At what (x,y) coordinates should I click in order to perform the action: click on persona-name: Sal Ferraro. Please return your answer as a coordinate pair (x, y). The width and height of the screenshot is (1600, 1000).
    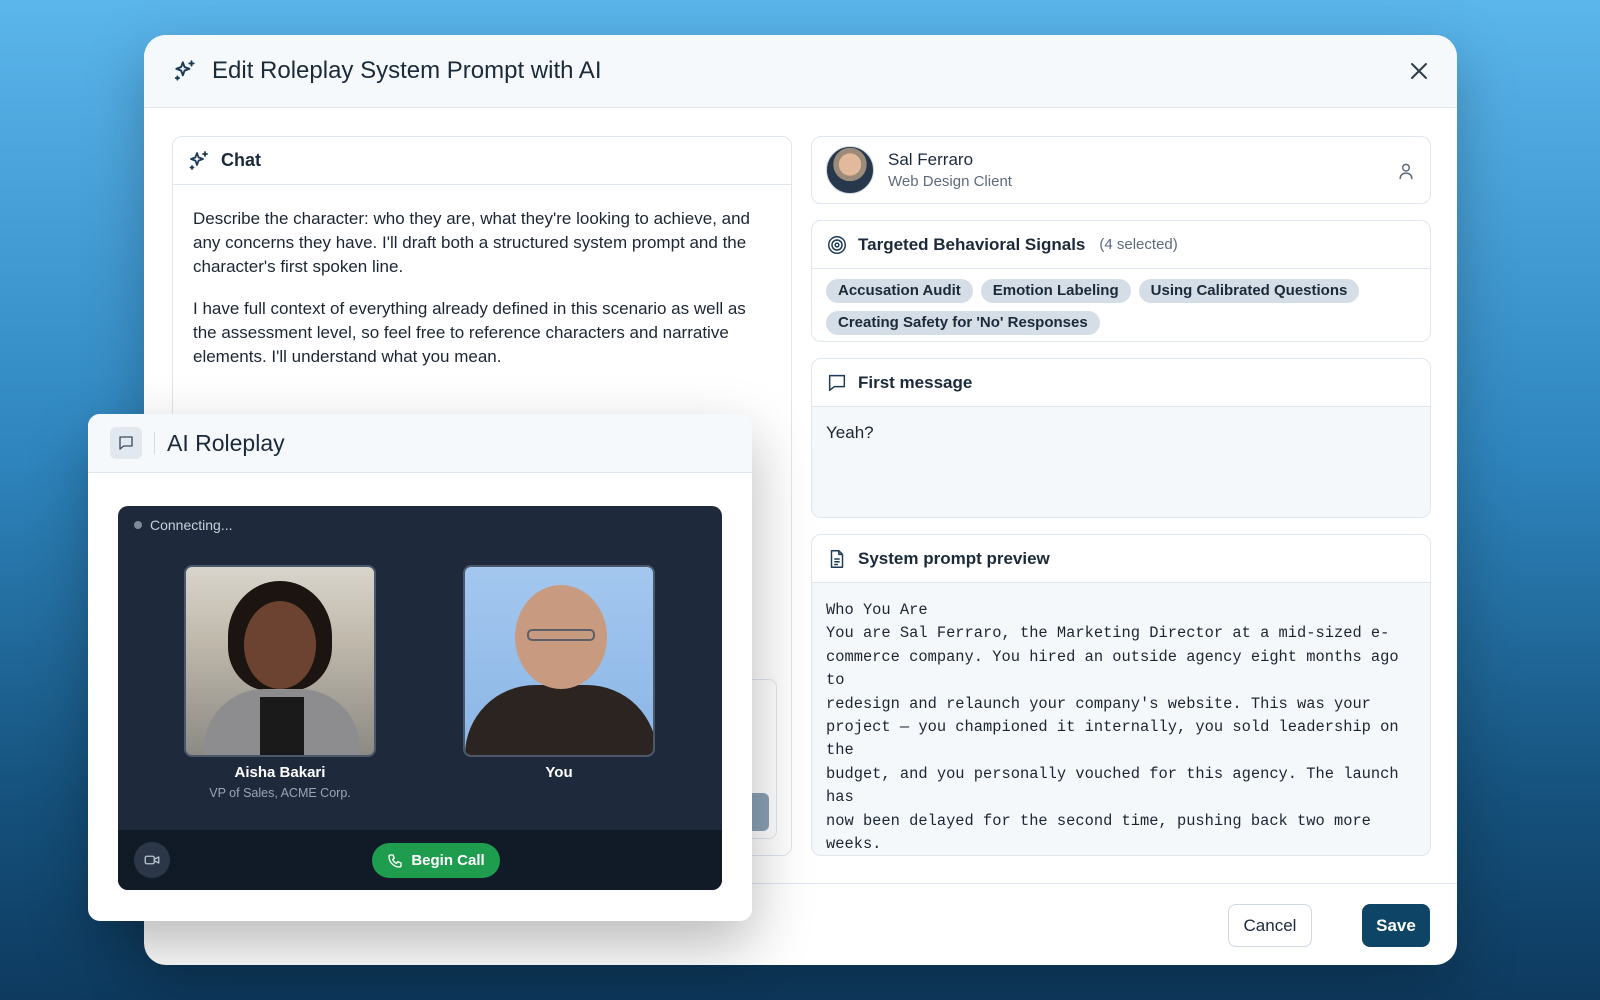
    Looking at the image, I should click on (931, 159).